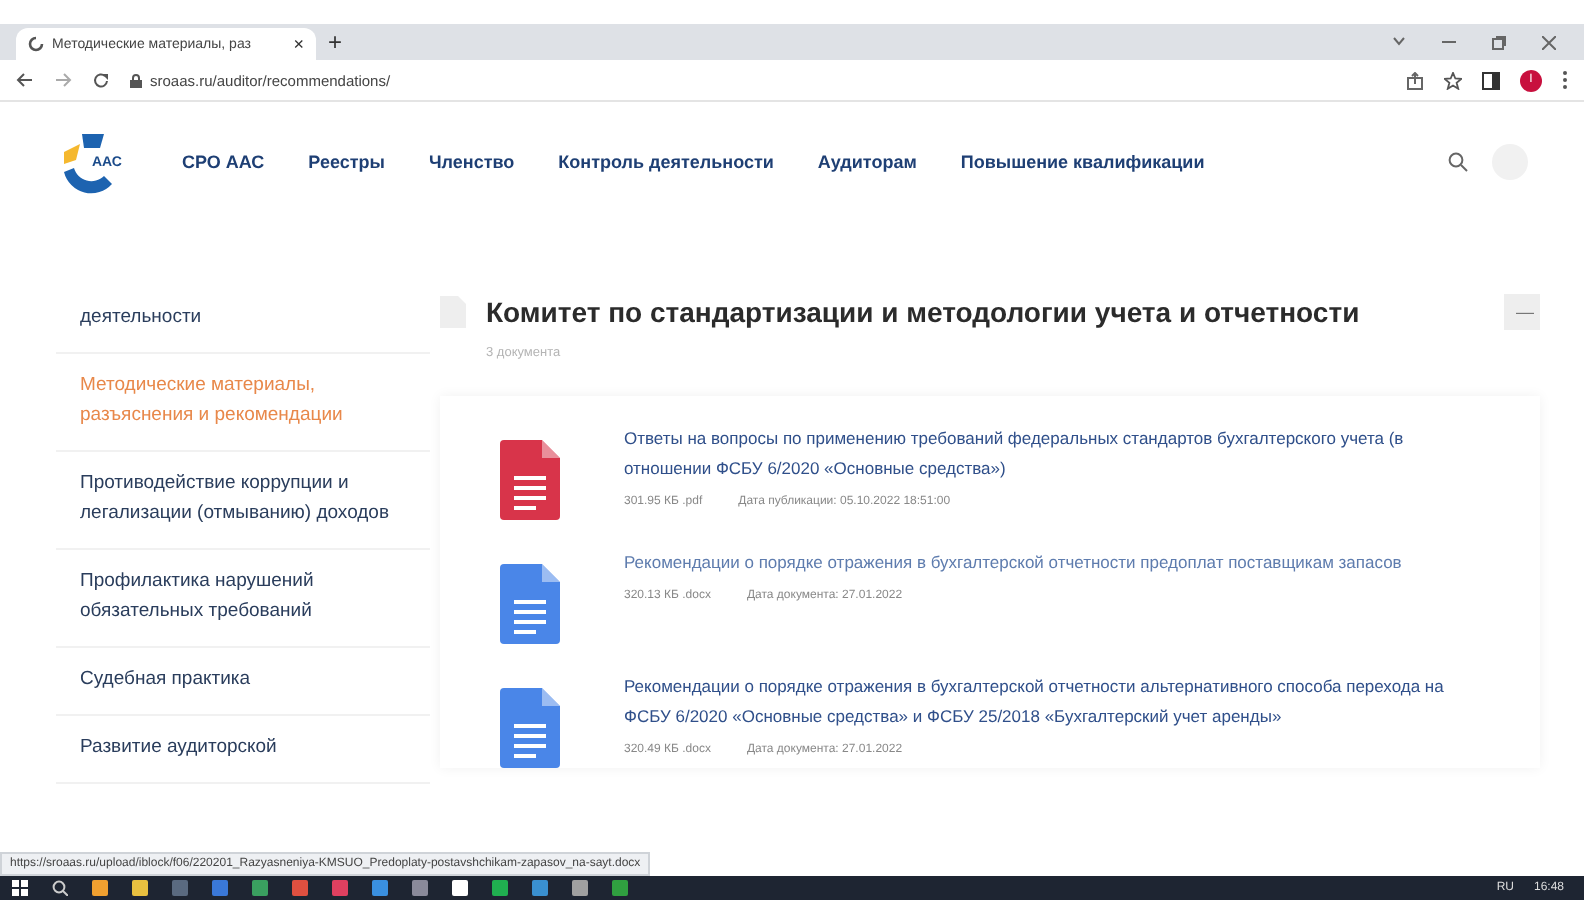  What do you see at coordinates (1522, 312) in the screenshot?
I see `collapse-button: —` at bounding box center [1522, 312].